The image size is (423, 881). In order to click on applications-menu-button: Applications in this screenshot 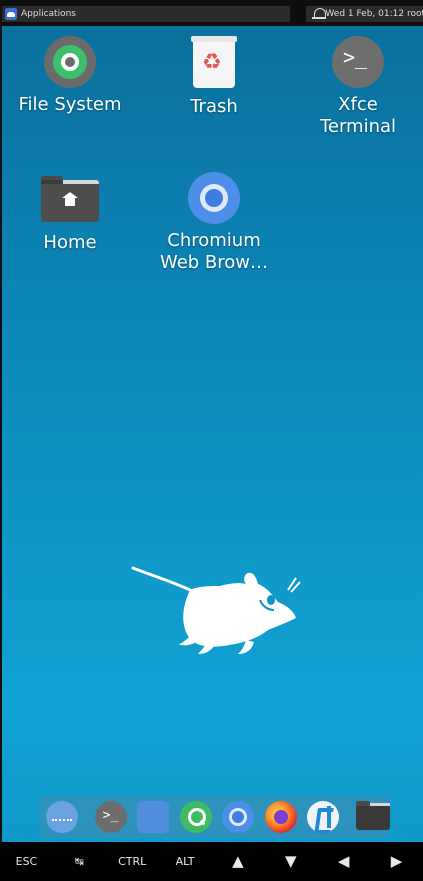, I will do `click(146, 14)`.